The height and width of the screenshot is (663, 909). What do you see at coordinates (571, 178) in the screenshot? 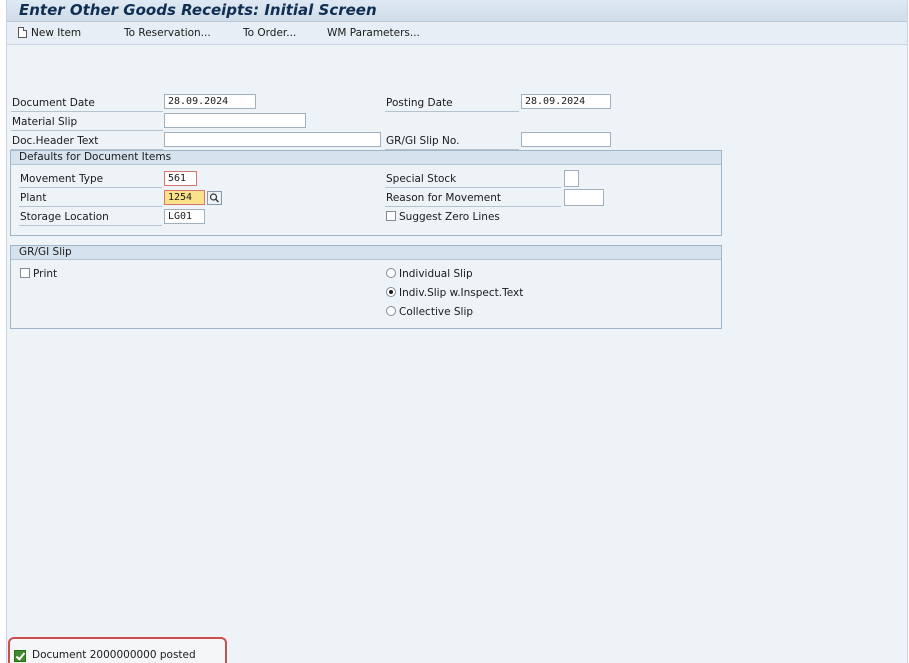
I see `special-stock-field` at bounding box center [571, 178].